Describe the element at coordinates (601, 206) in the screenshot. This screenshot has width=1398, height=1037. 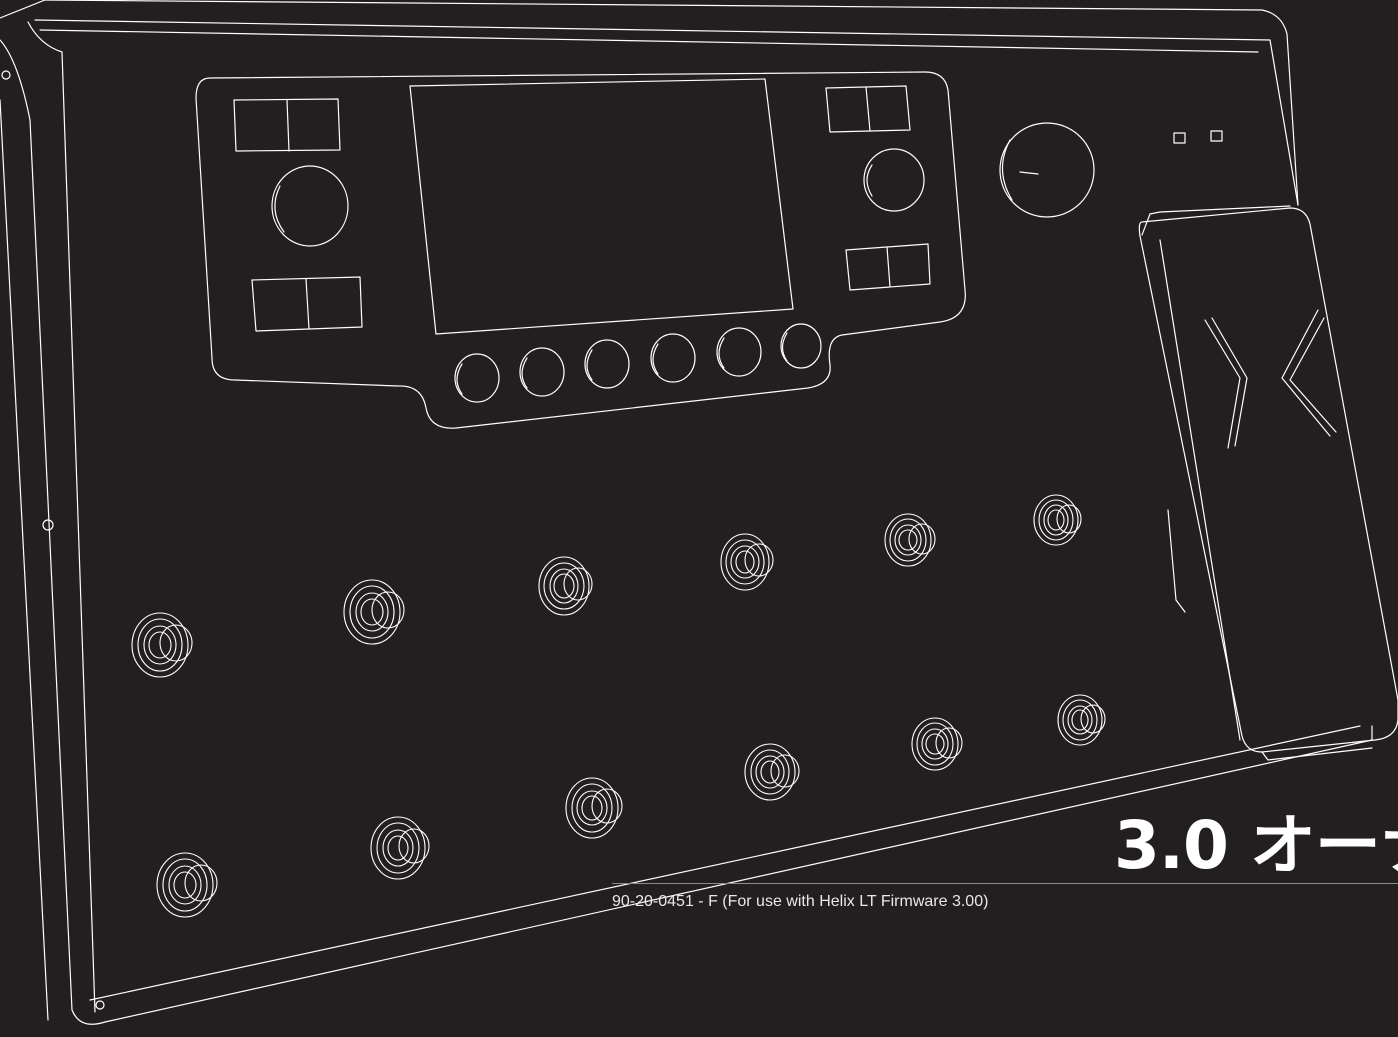
I see `lcd-screen` at that location.